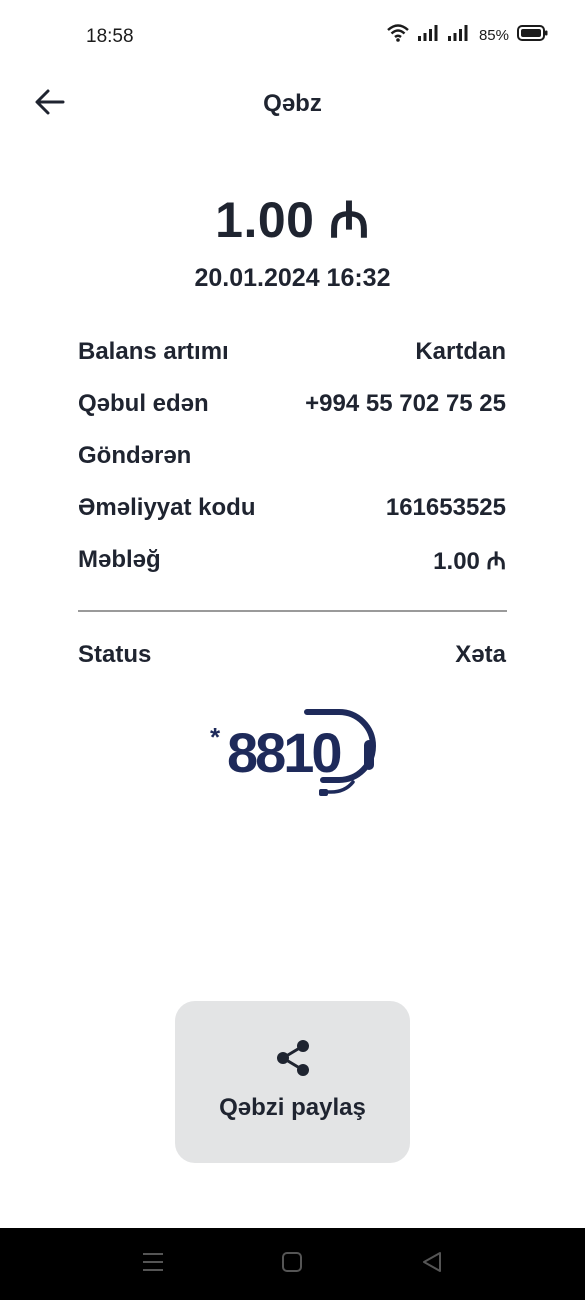 The height and width of the screenshot is (1300, 585). Describe the element at coordinates (119, 559) in the screenshot. I see `detail-label: Məbləğ` at that location.